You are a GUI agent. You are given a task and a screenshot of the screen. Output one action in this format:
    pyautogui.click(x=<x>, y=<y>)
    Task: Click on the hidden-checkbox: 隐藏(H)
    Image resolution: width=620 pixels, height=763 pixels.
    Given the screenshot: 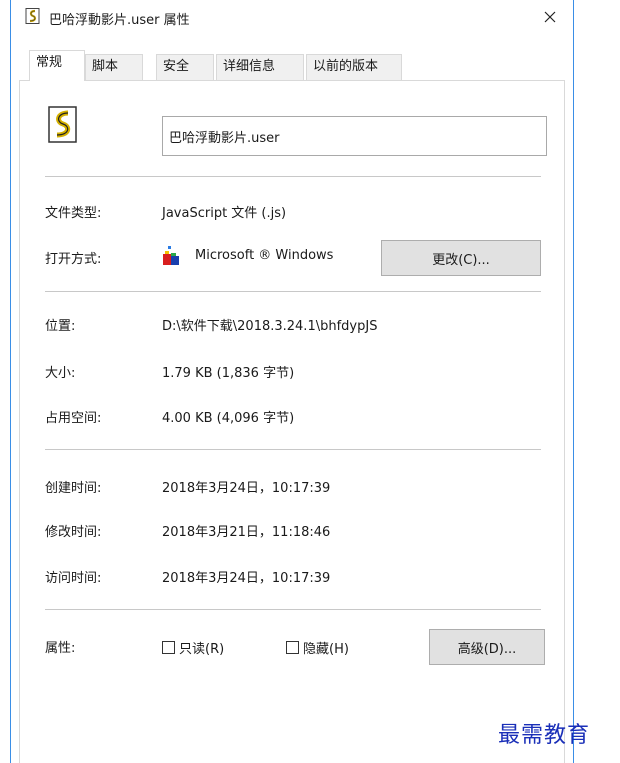 What is the action you would take?
    pyautogui.click(x=317, y=647)
    